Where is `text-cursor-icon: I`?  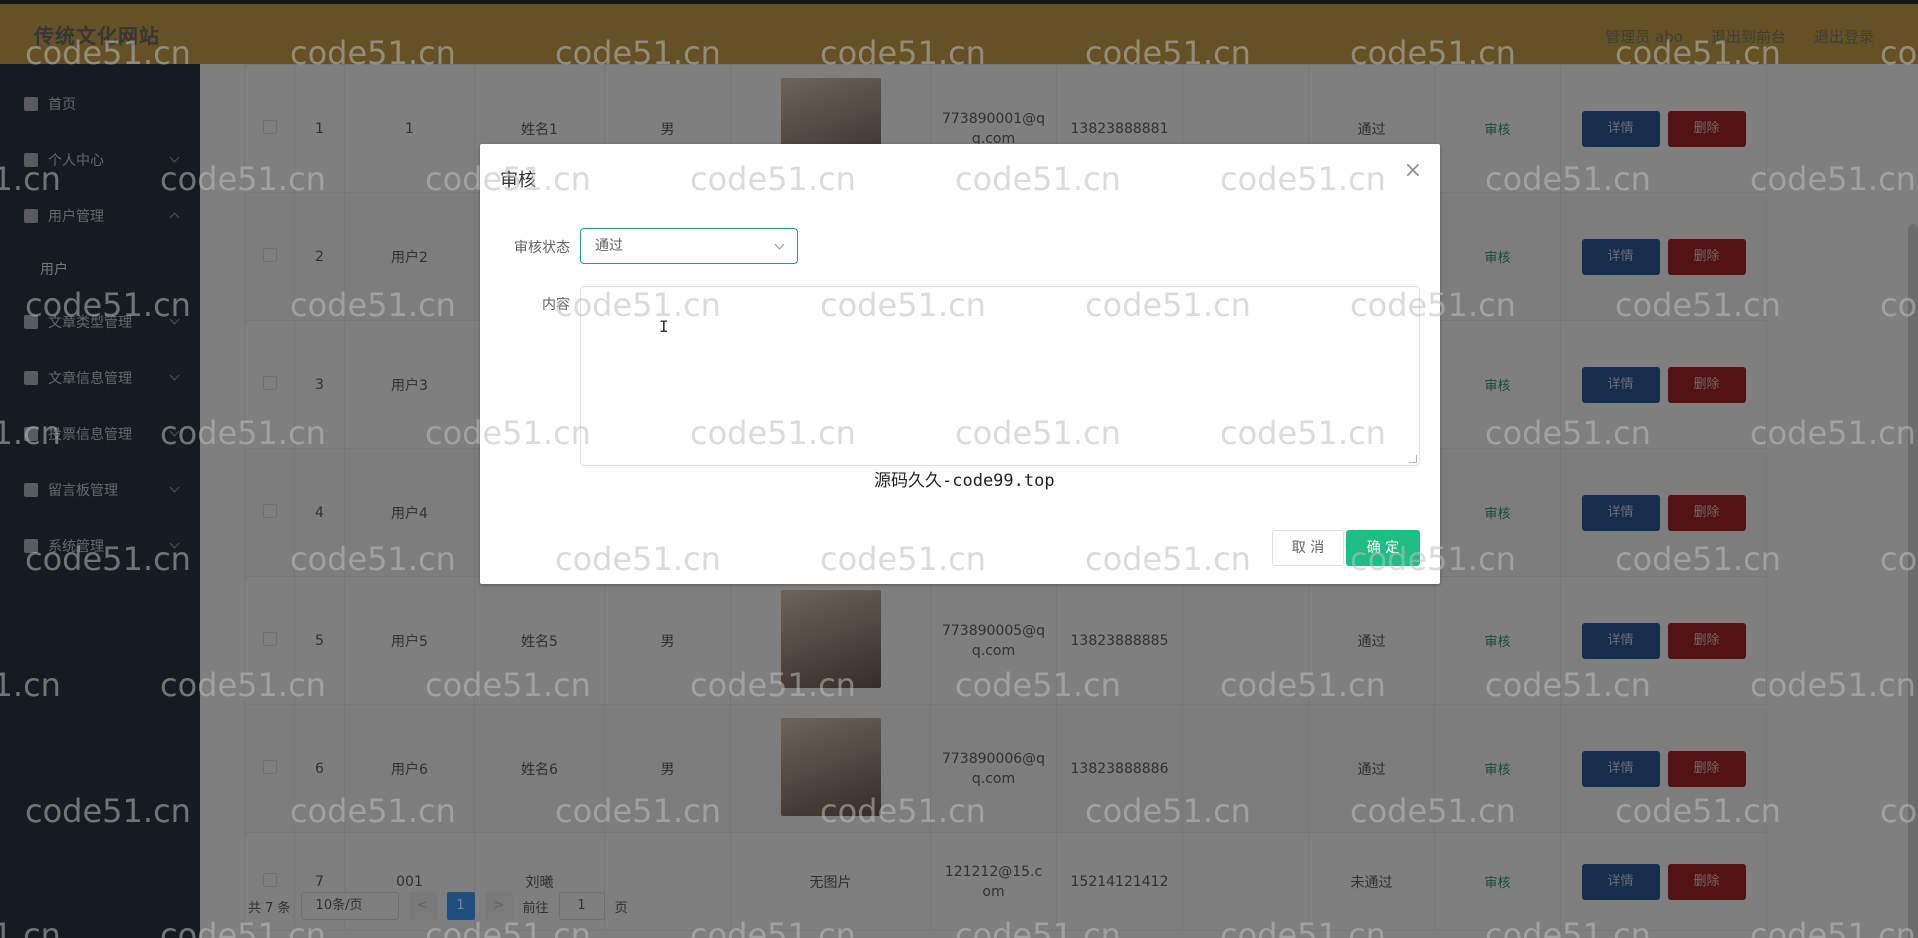 text-cursor-icon: I is located at coordinates (664, 326).